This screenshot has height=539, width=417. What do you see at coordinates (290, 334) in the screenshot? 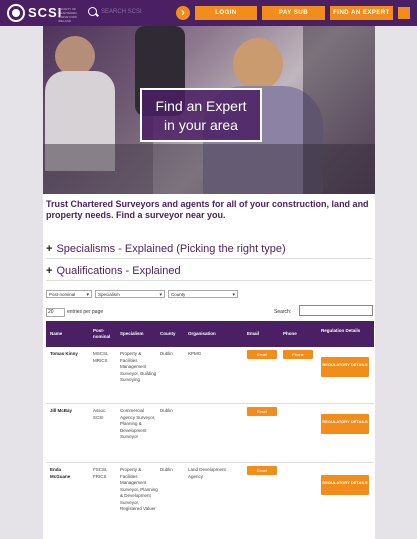
I see `col-phone: Phone` at bounding box center [290, 334].